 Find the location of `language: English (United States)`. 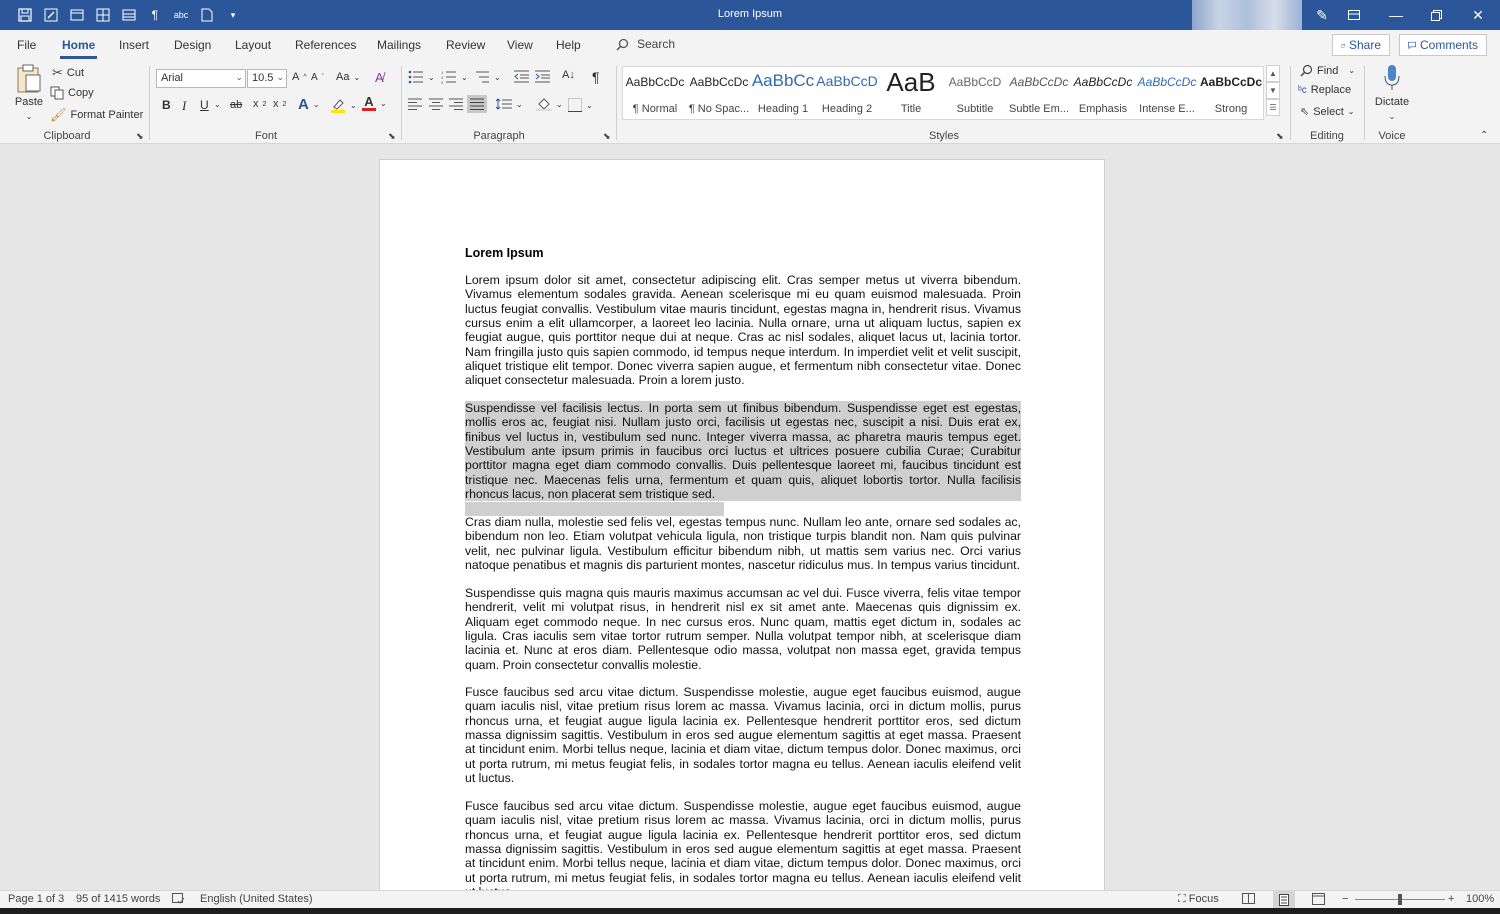

language: English (United States) is located at coordinates (256, 899).